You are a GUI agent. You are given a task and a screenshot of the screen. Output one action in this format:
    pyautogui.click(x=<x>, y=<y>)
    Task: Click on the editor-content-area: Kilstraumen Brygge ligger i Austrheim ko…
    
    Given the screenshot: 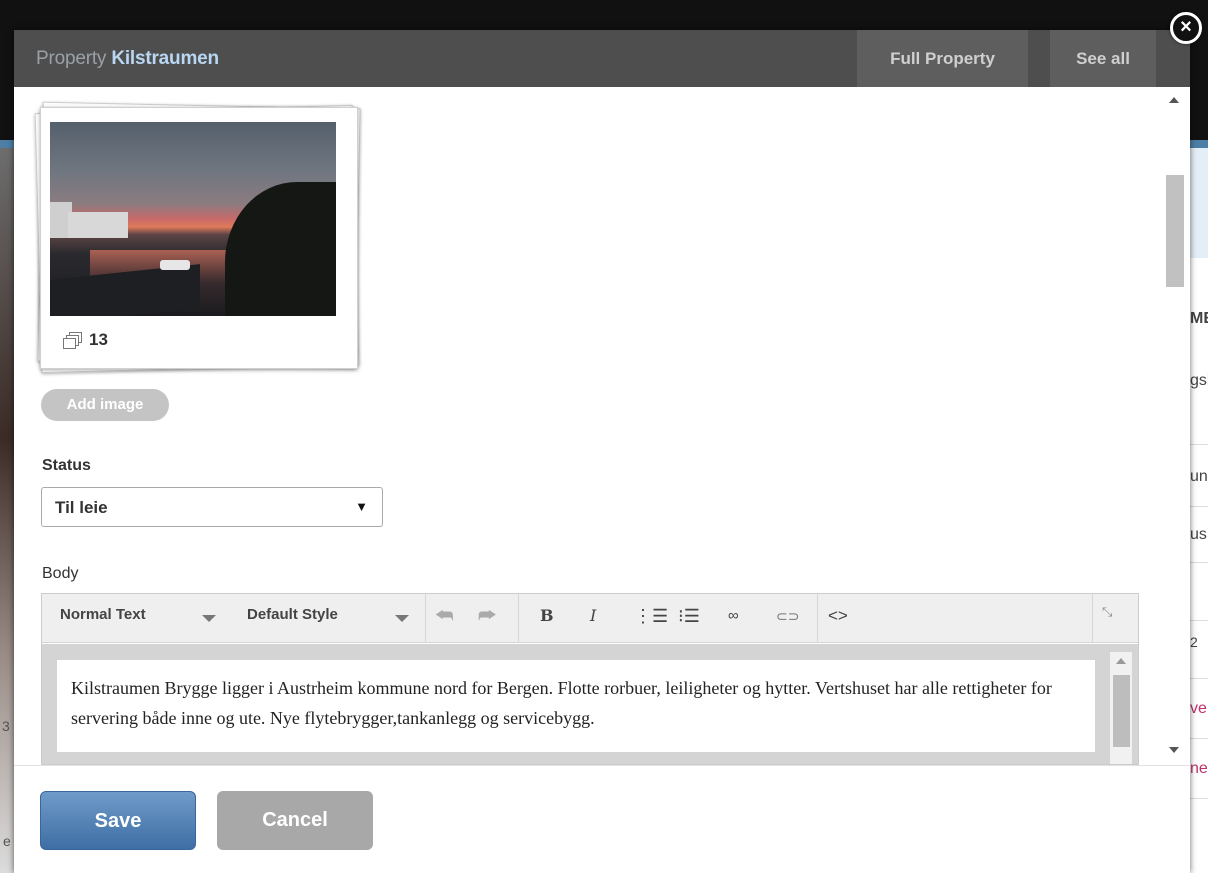 What is the action you would take?
    pyautogui.click(x=590, y=704)
    